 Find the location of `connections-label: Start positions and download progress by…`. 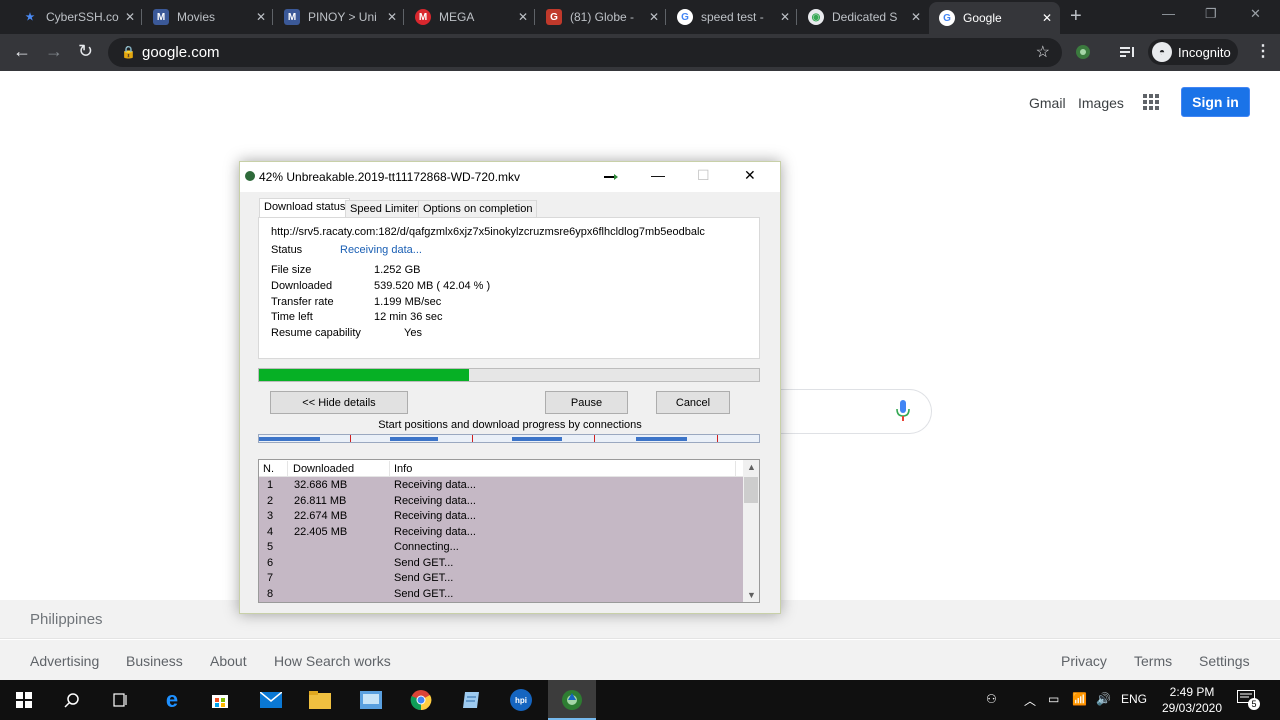

connections-label: Start positions and download progress by… is located at coordinates (510, 425).